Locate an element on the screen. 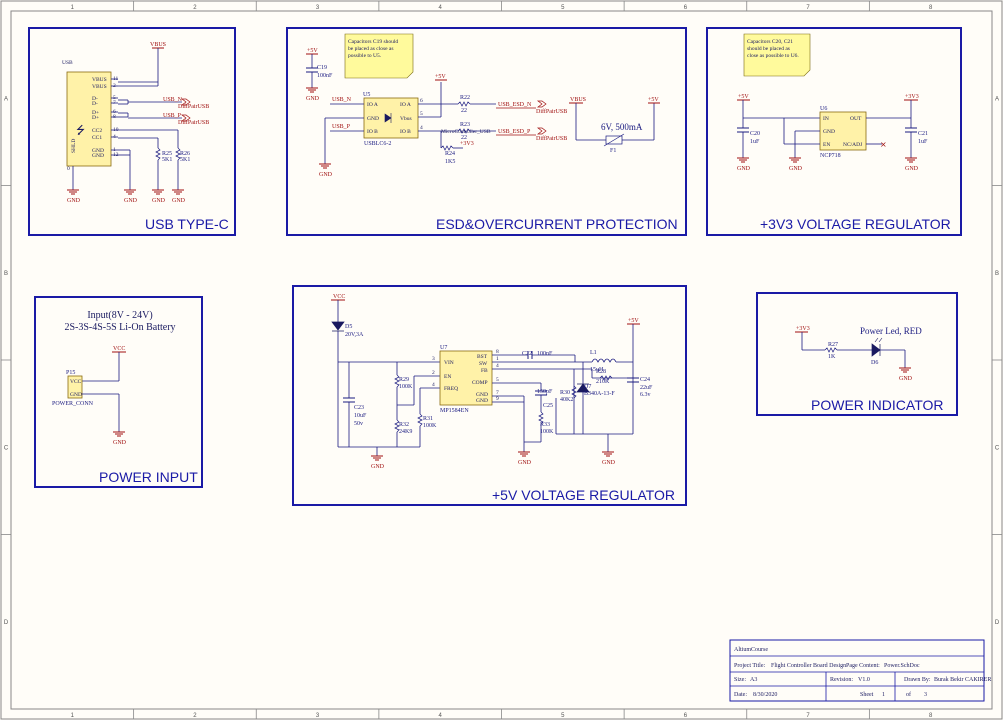 This screenshot has width=1003, height=720. esd-5v-vbus: +5V is located at coordinates (440, 77).